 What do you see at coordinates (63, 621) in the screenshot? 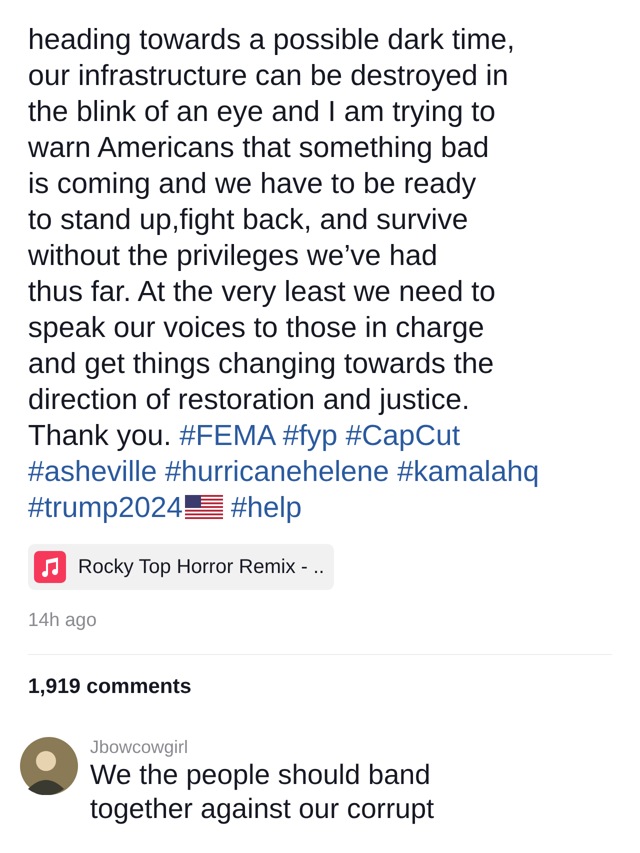
I see `post-time: 14h ago` at bounding box center [63, 621].